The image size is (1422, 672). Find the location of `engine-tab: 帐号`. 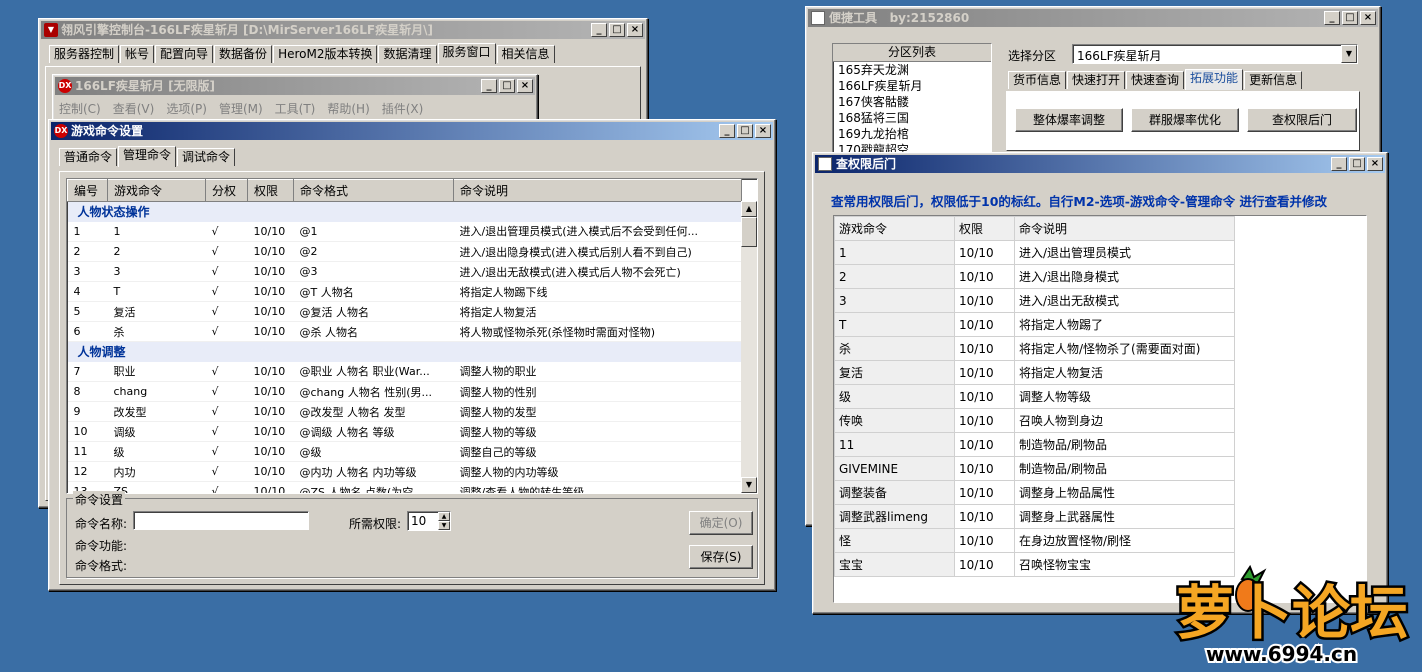

engine-tab: 帐号 is located at coordinates (137, 54).